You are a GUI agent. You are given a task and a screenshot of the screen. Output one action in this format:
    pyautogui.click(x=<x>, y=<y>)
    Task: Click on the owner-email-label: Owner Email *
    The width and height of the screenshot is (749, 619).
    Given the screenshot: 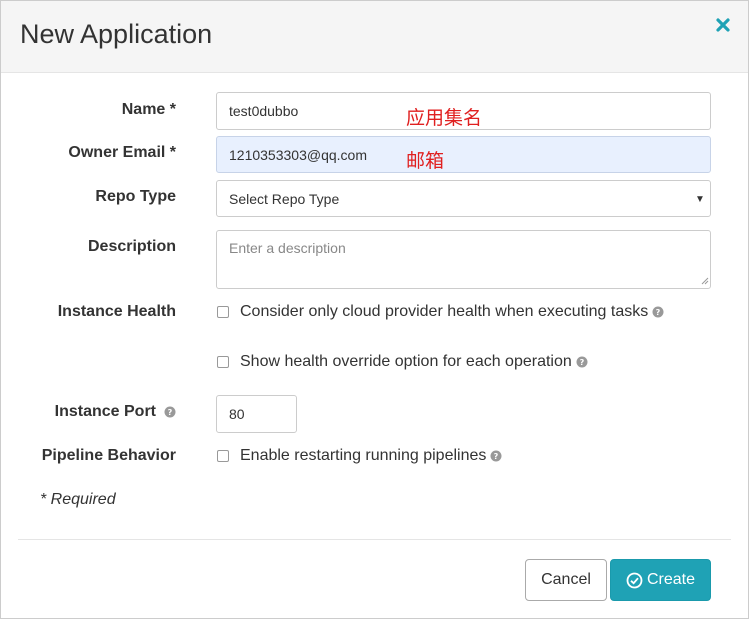 What is the action you would take?
    pyautogui.click(x=122, y=152)
    